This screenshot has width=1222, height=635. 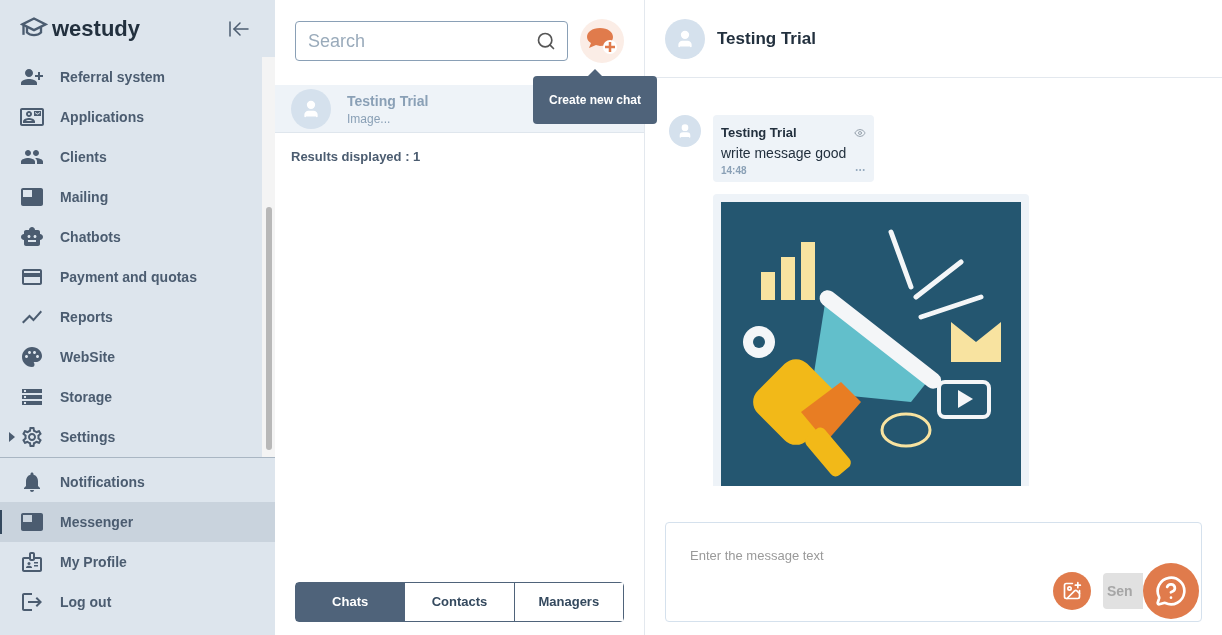 I want to click on chat-plus-icon, so click(x=602, y=41).